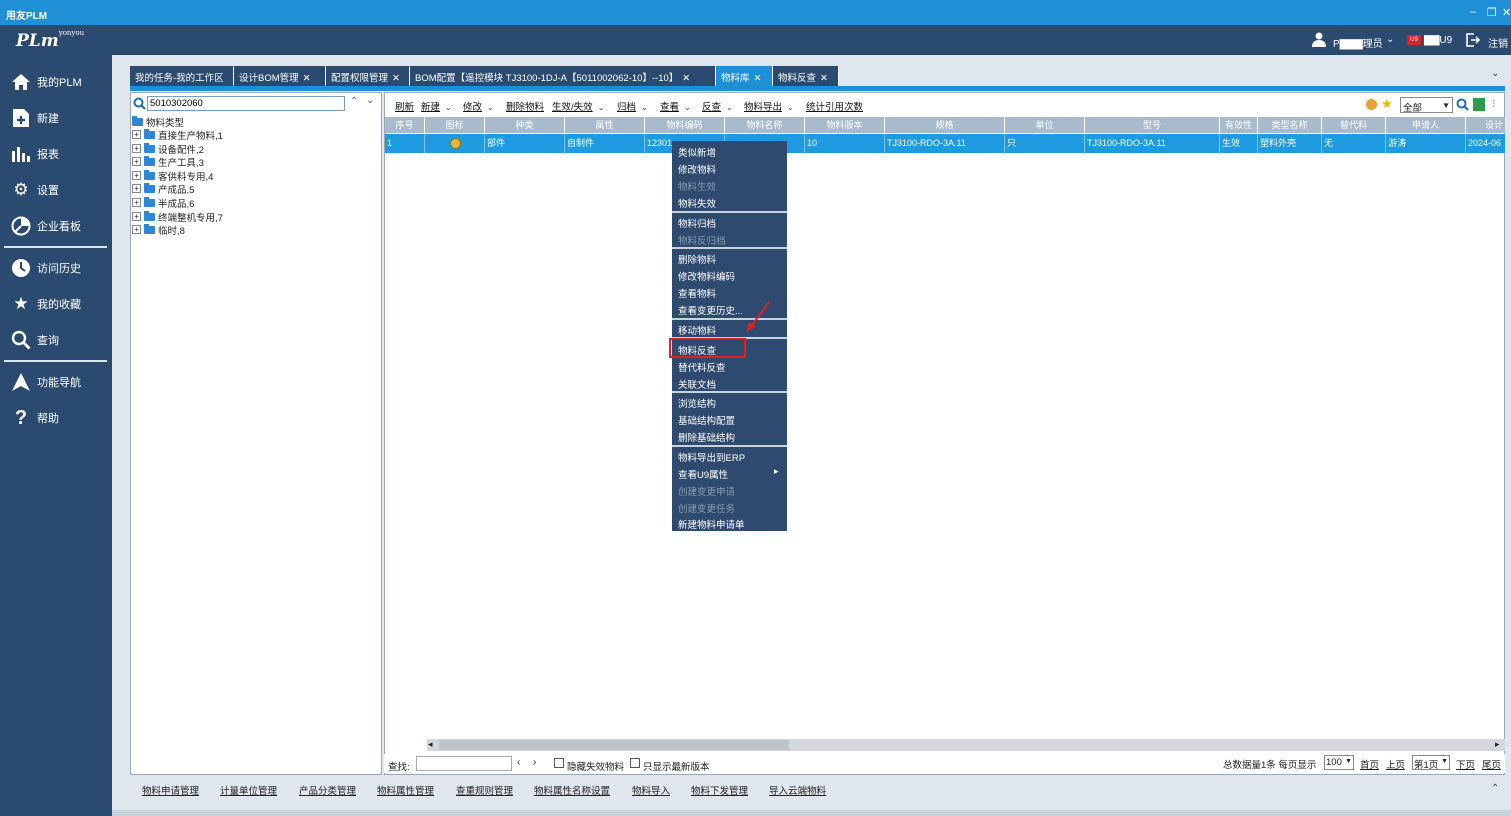  I want to click on scope-select: 全部 ▼, so click(1426, 105).